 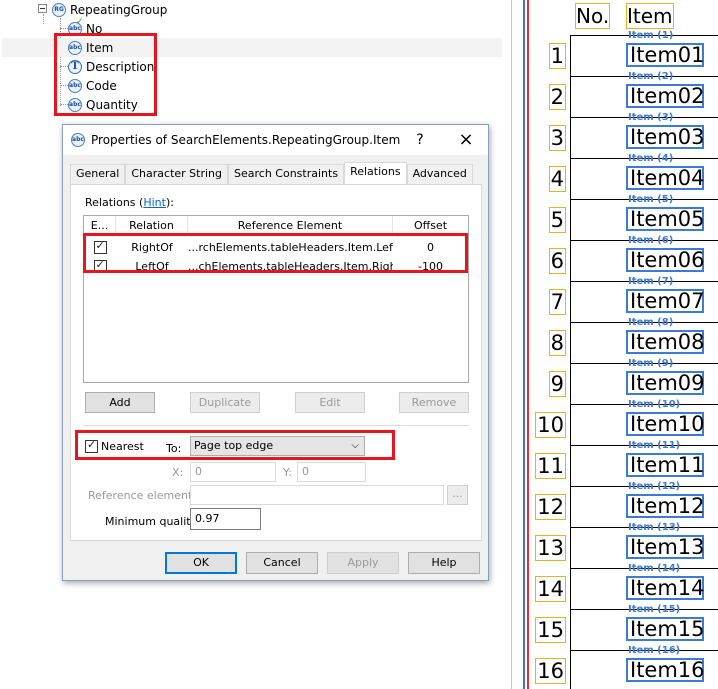 I want to click on row-number-text: 14, so click(x=550, y=589).